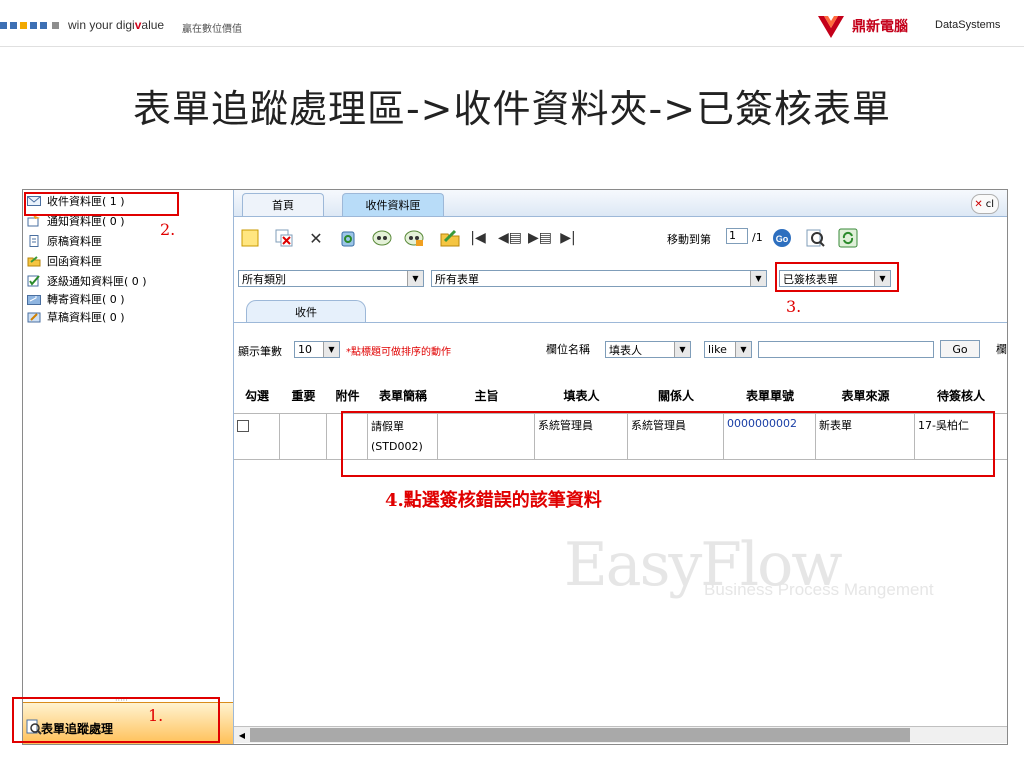 This screenshot has height=768, width=1024. I want to click on next-page-icon: ▶▤, so click(540, 238).